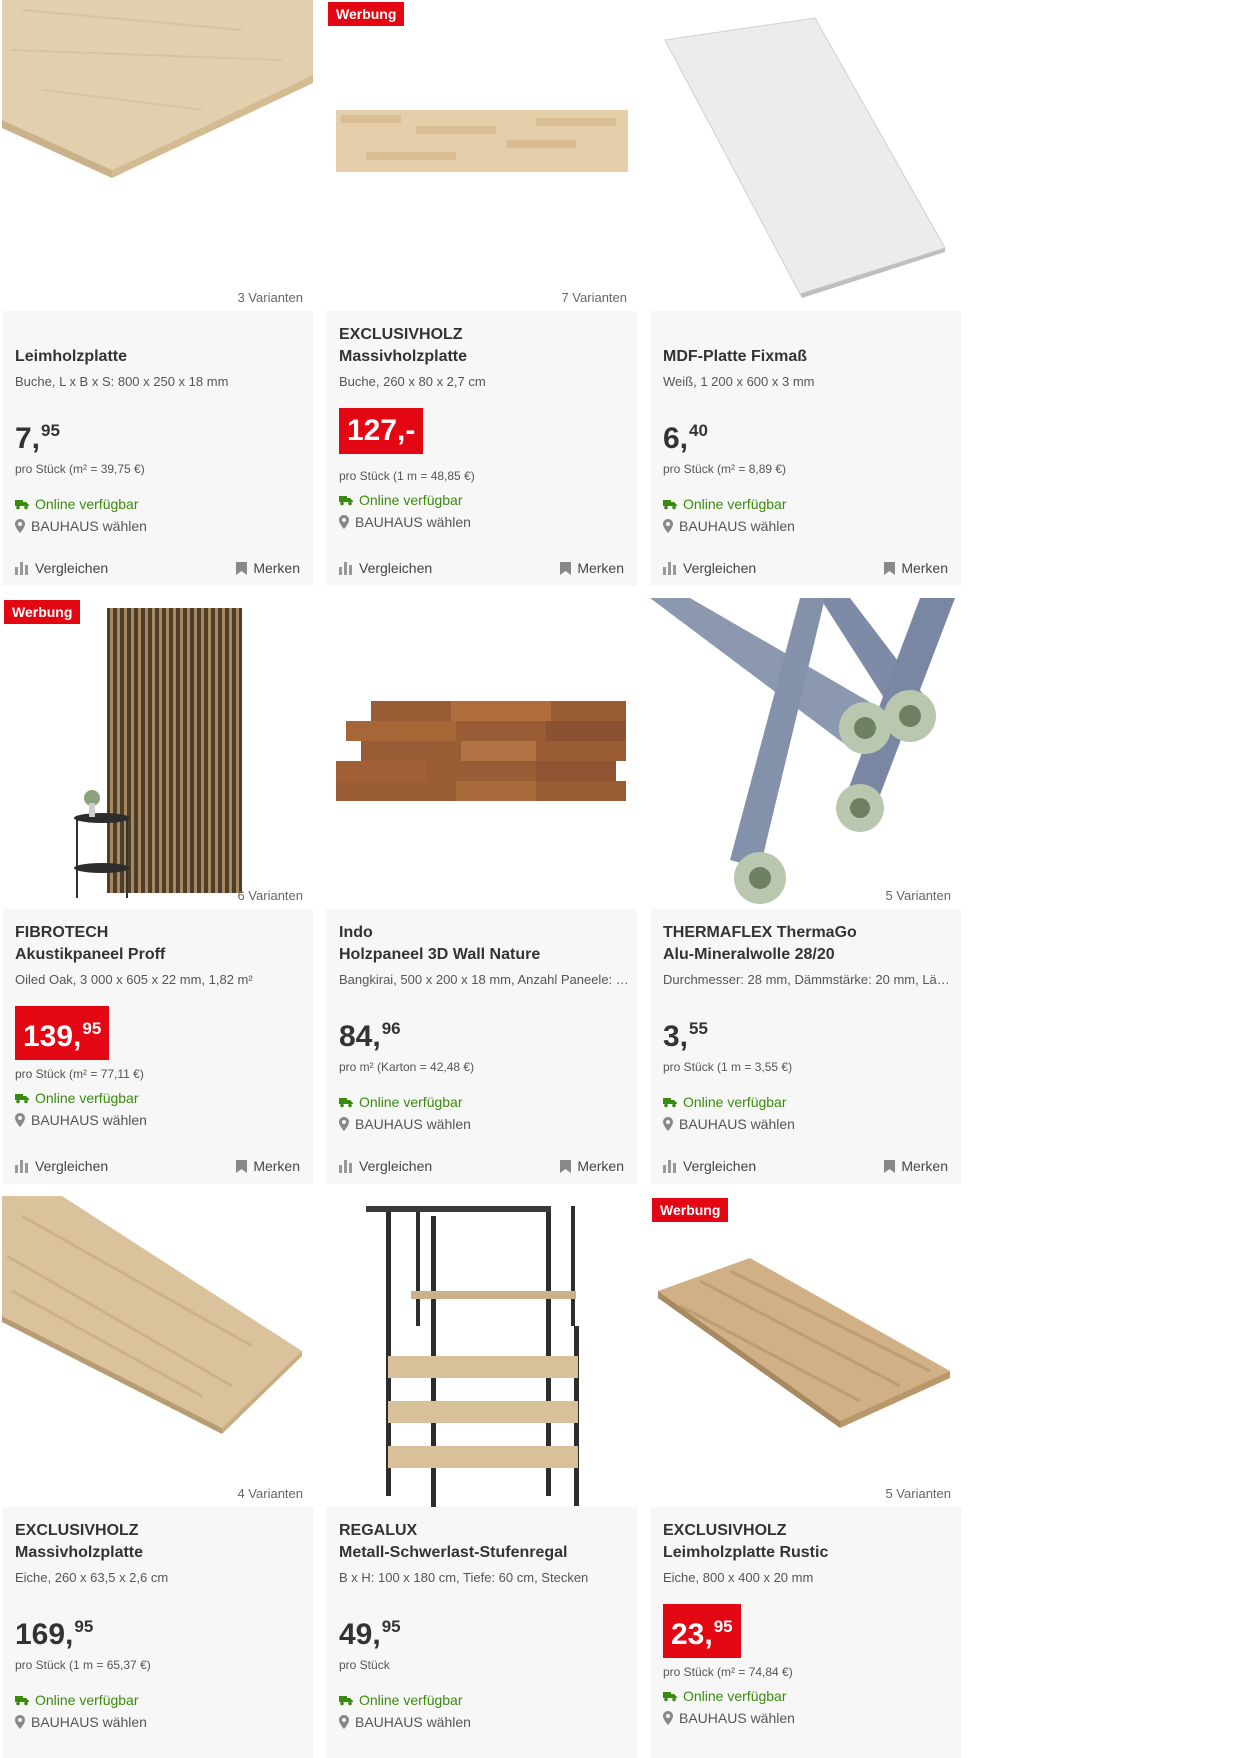 The width and height of the screenshot is (1250, 1758). I want to click on price-main: 127,-, so click(381, 430).